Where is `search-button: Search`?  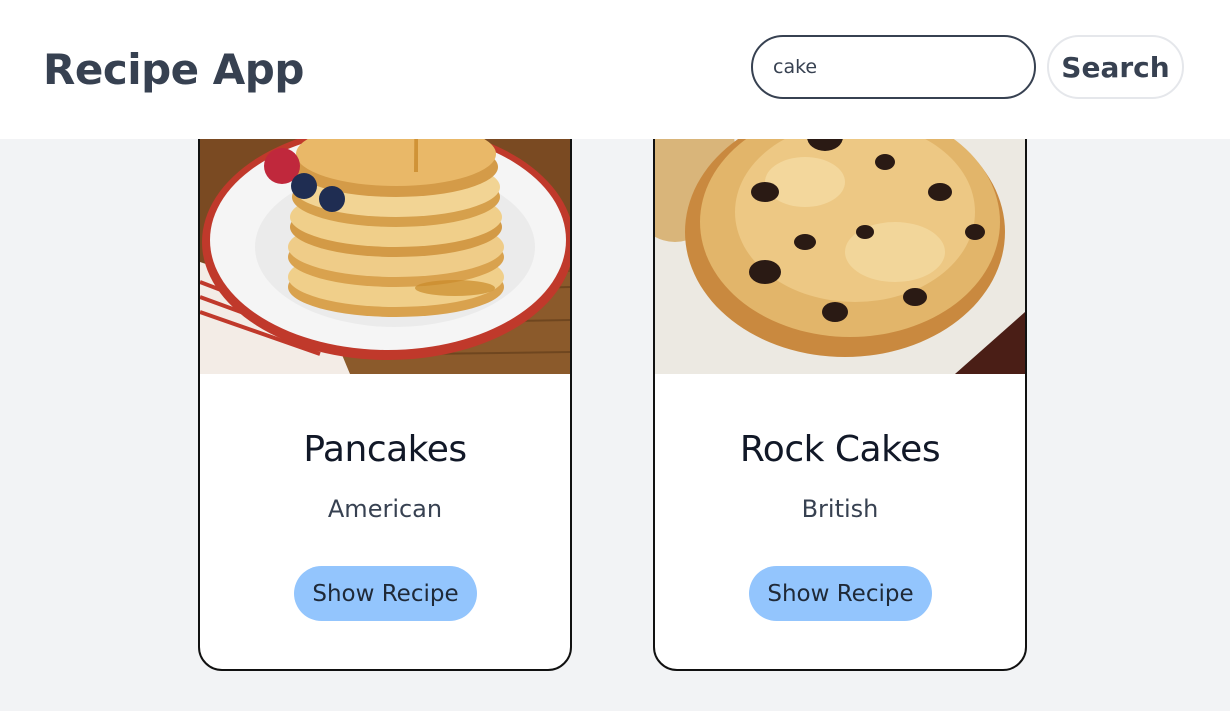
search-button: Search is located at coordinates (1115, 67).